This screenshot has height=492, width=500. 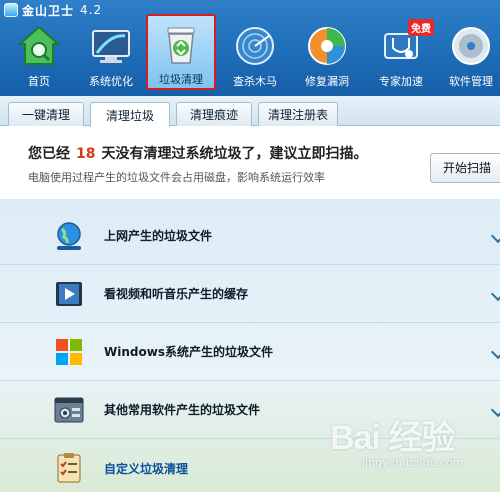 What do you see at coordinates (181, 44) in the screenshot?
I see `recycle-bin-icon` at bounding box center [181, 44].